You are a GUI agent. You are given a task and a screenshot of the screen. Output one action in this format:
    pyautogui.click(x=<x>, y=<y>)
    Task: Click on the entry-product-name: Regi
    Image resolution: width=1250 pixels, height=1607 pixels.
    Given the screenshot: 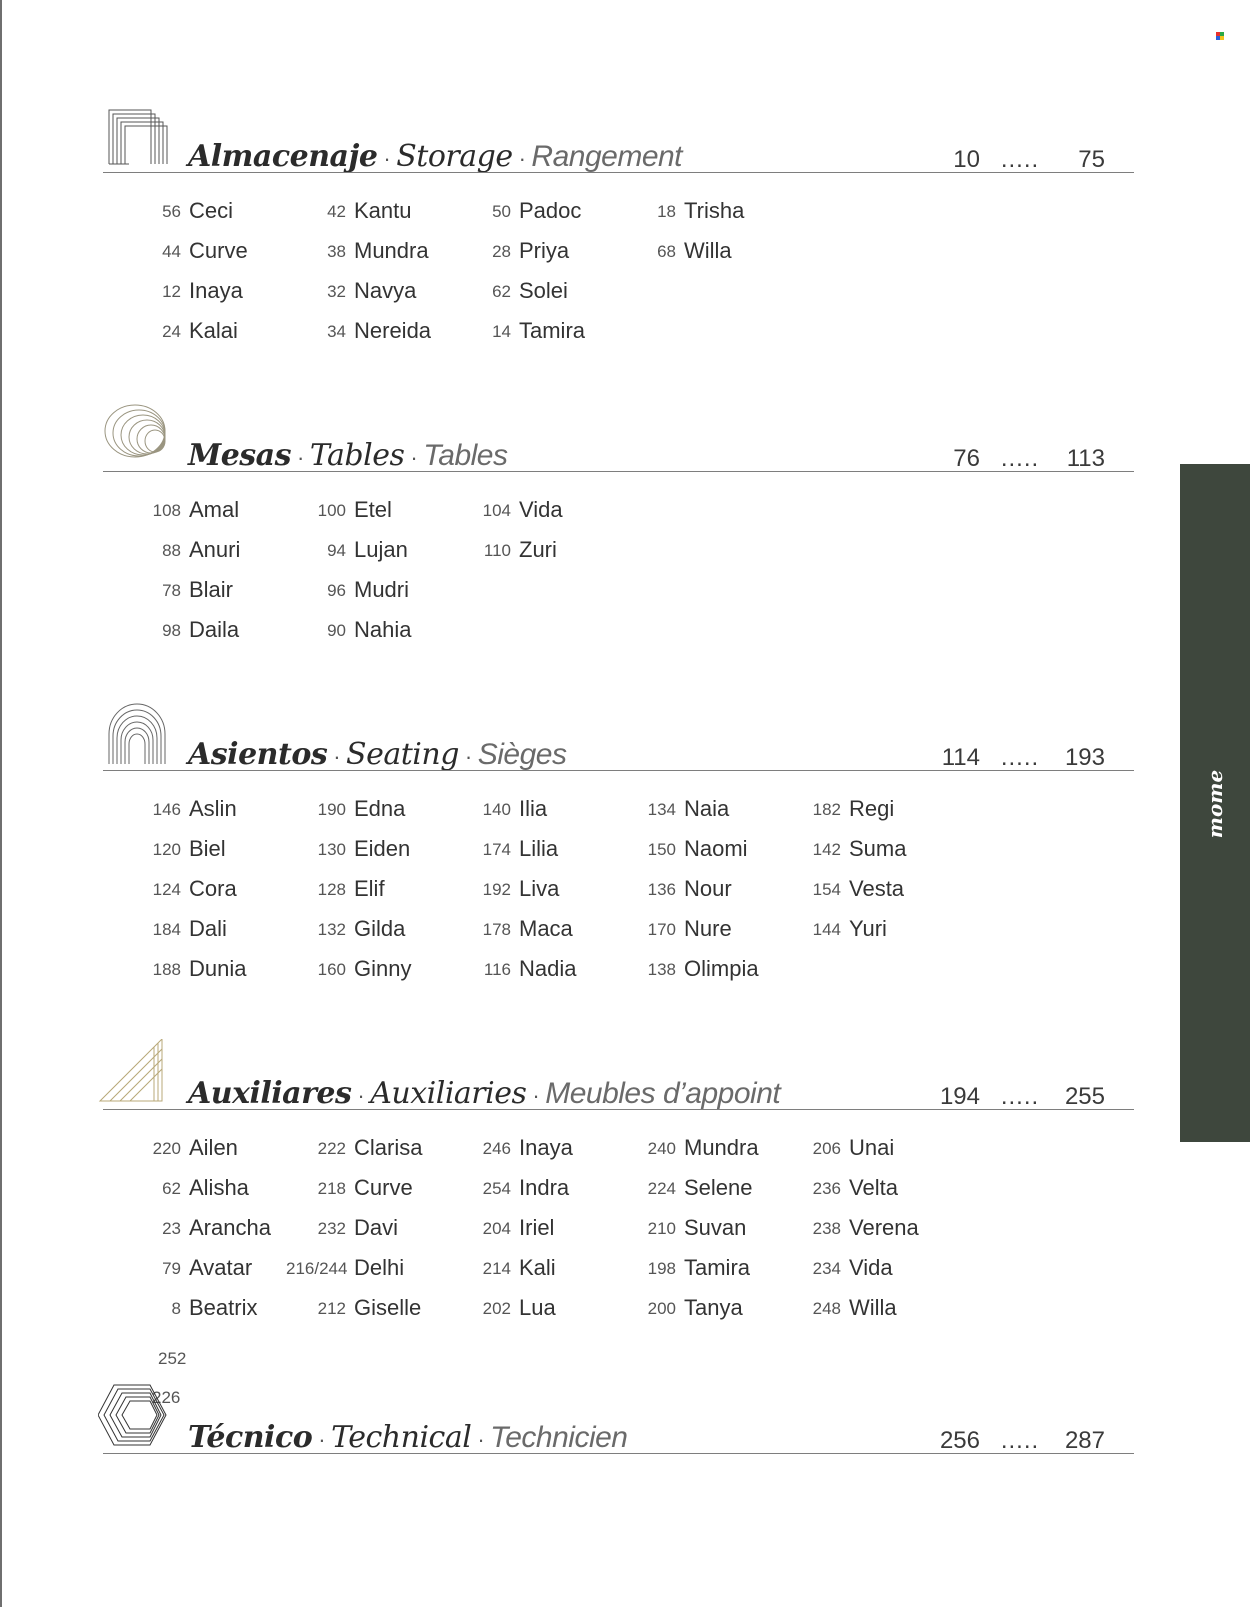 What is the action you would take?
    pyautogui.click(x=872, y=808)
    